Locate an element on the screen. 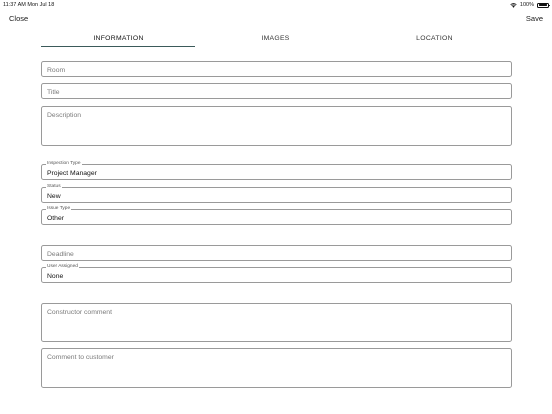 Image resolution: width=552 pixels, height=414 pixels. battery-icon is located at coordinates (543, 5).